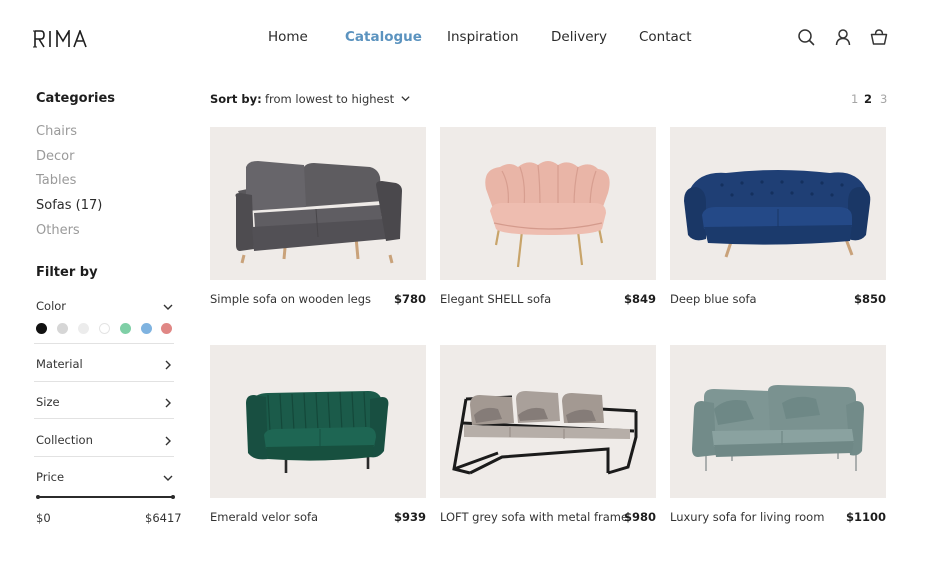  What do you see at coordinates (48, 402) in the screenshot?
I see `filter-size-label: Size` at bounding box center [48, 402].